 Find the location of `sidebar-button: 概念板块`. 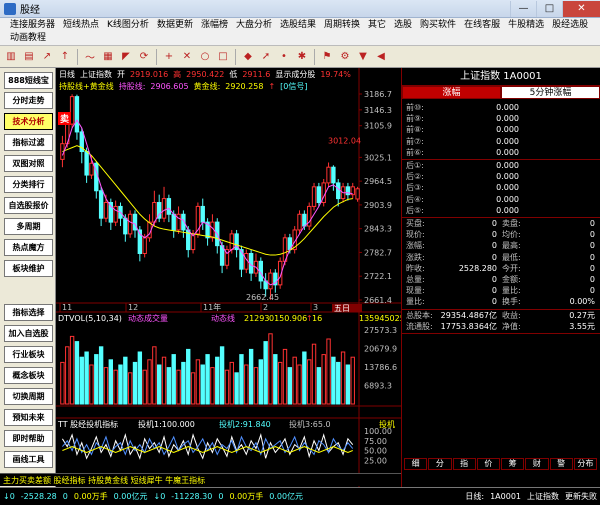

sidebar-button: 概念板块 is located at coordinates (28, 375).